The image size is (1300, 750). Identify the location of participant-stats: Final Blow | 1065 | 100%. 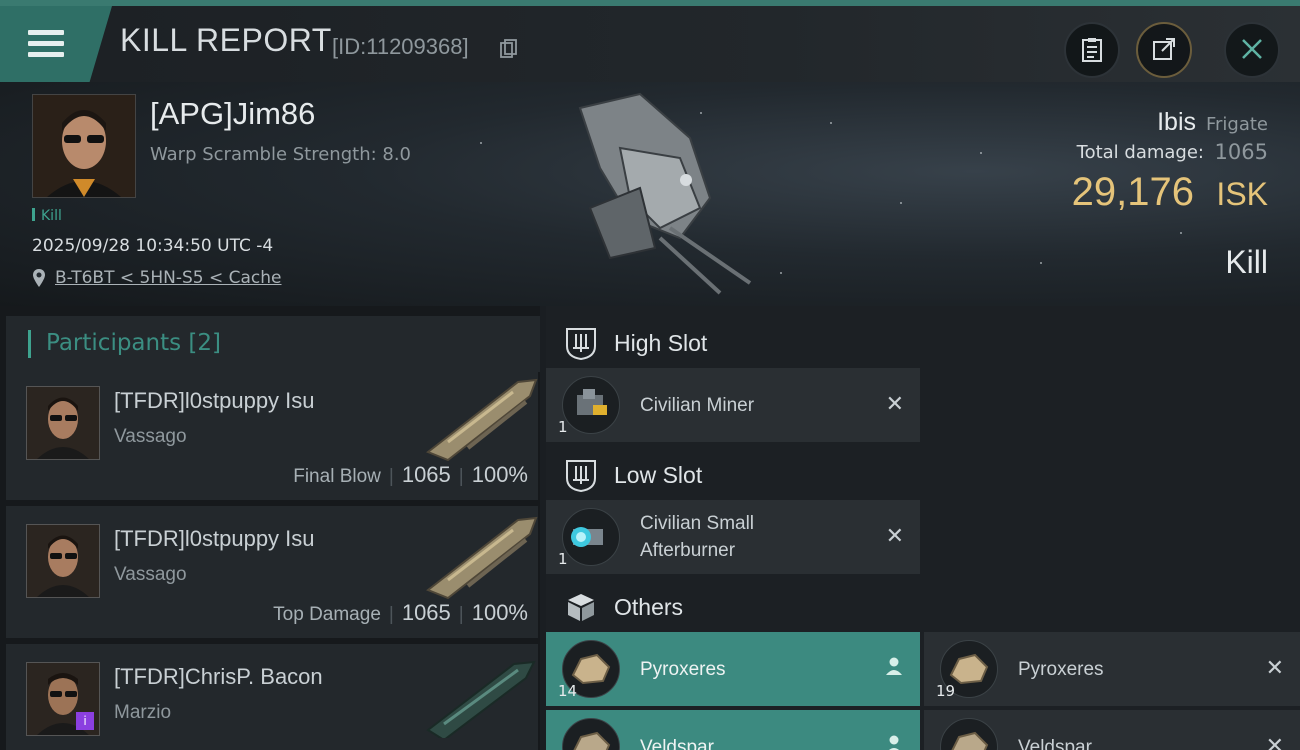
(410, 474).